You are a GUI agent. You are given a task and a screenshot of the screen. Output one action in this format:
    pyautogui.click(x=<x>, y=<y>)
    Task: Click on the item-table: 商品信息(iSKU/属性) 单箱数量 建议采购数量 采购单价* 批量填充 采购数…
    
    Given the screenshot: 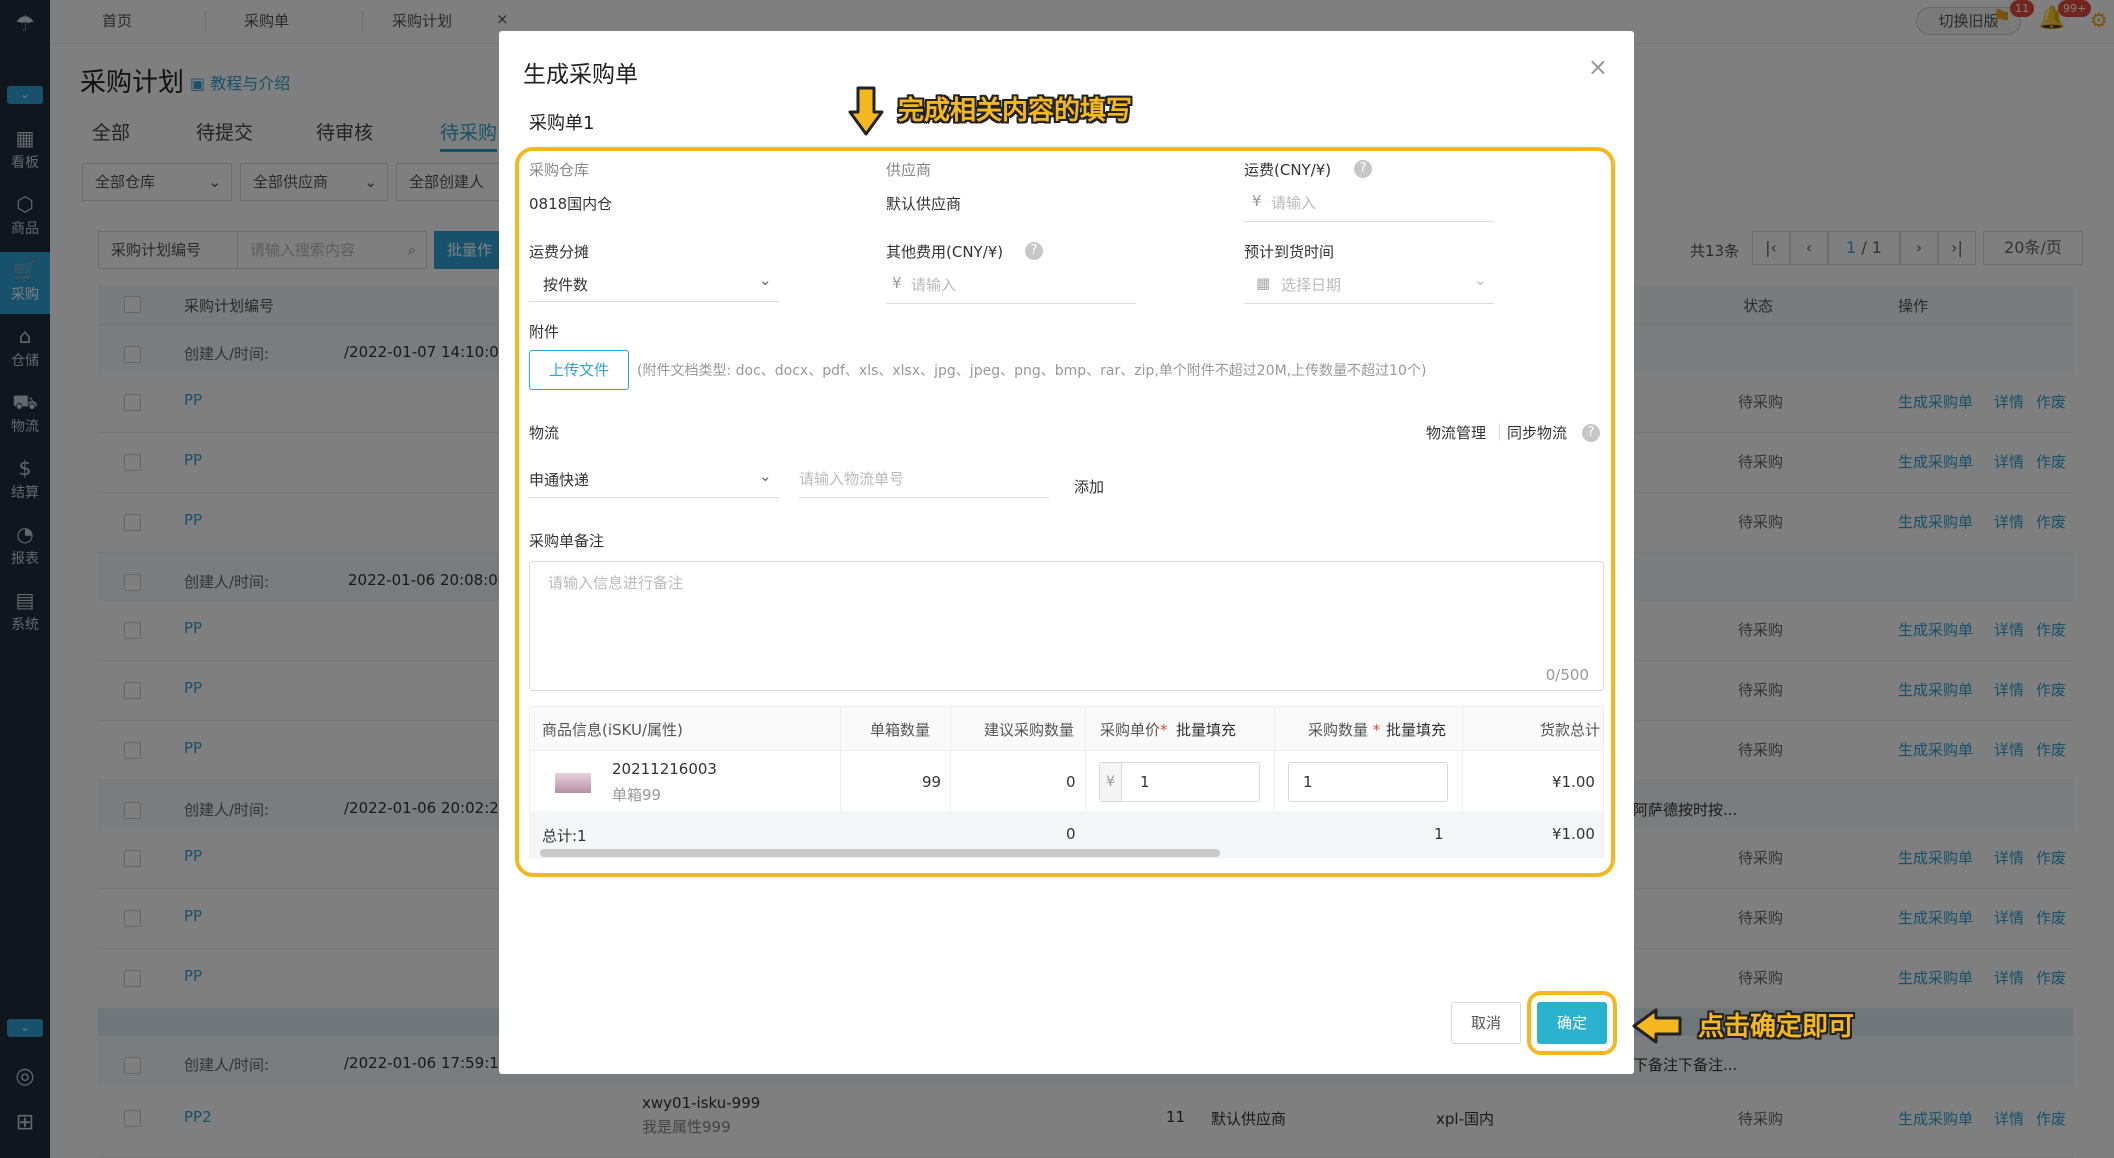 What is the action you would take?
    pyautogui.click(x=1066, y=782)
    